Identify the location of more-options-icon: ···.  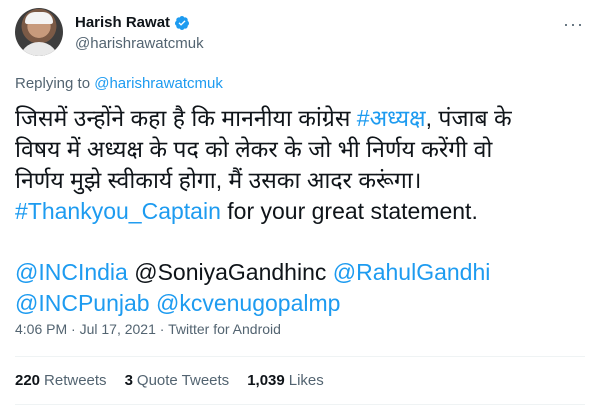
(573, 24).